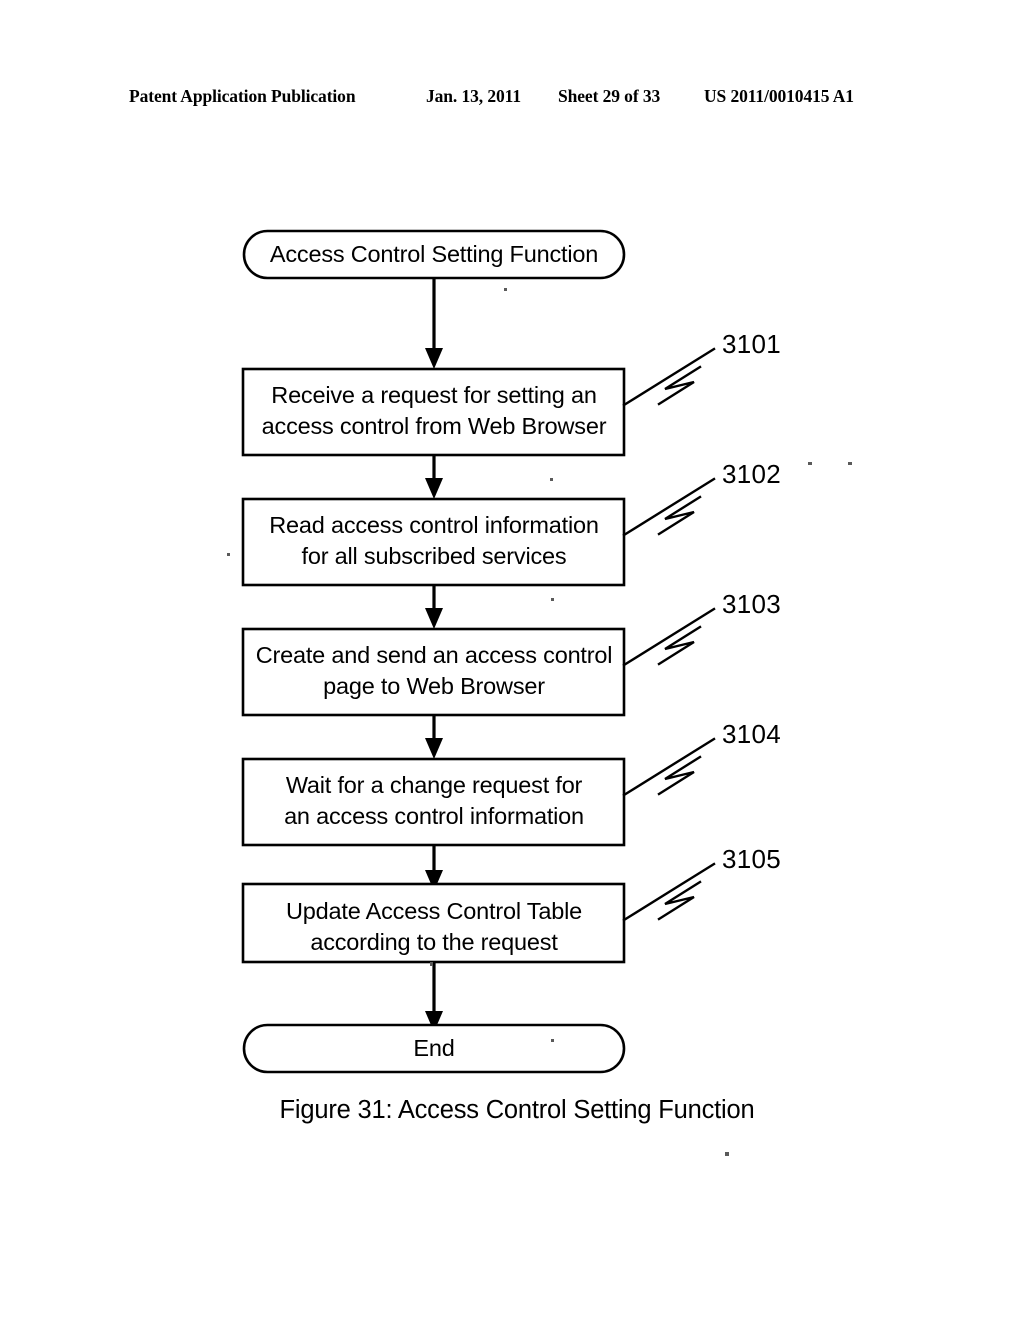 This screenshot has width=1024, height=1320. What do you see at coordinates (434, 785) in the screenshot?
I see `step-4-label-line1: Wait for a change request for` at bounding box center [434, 785].